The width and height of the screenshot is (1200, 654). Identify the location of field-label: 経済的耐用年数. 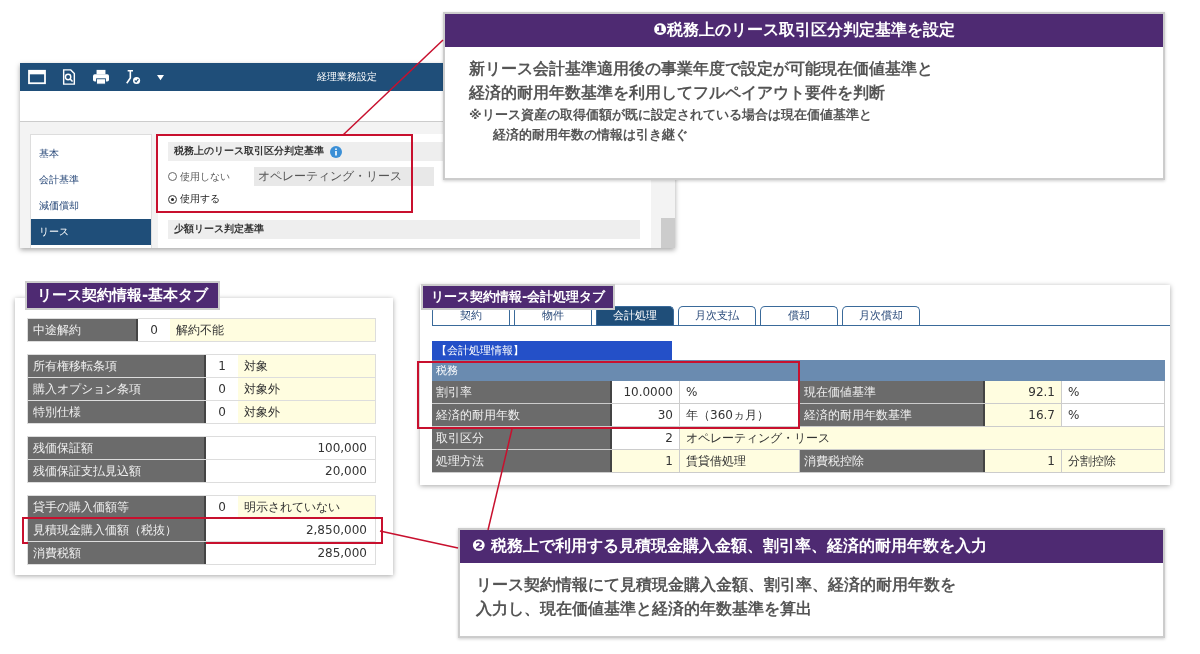
(522, 415).